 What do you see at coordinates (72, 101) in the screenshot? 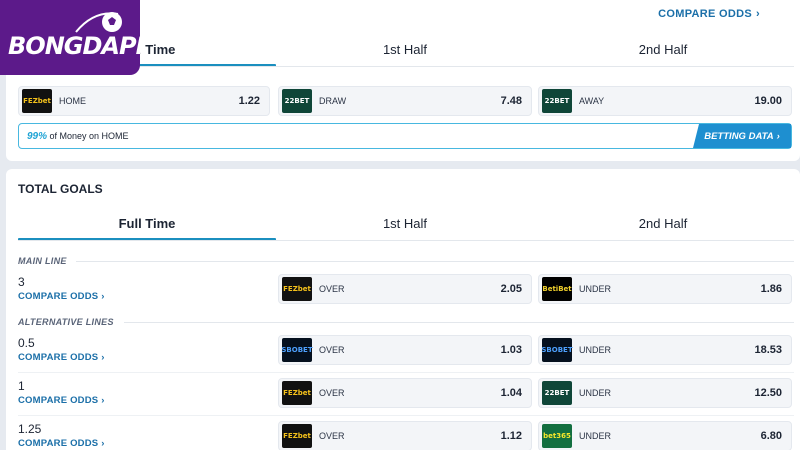
I see `odd-label: HOME` at bounding box center [72, 101].